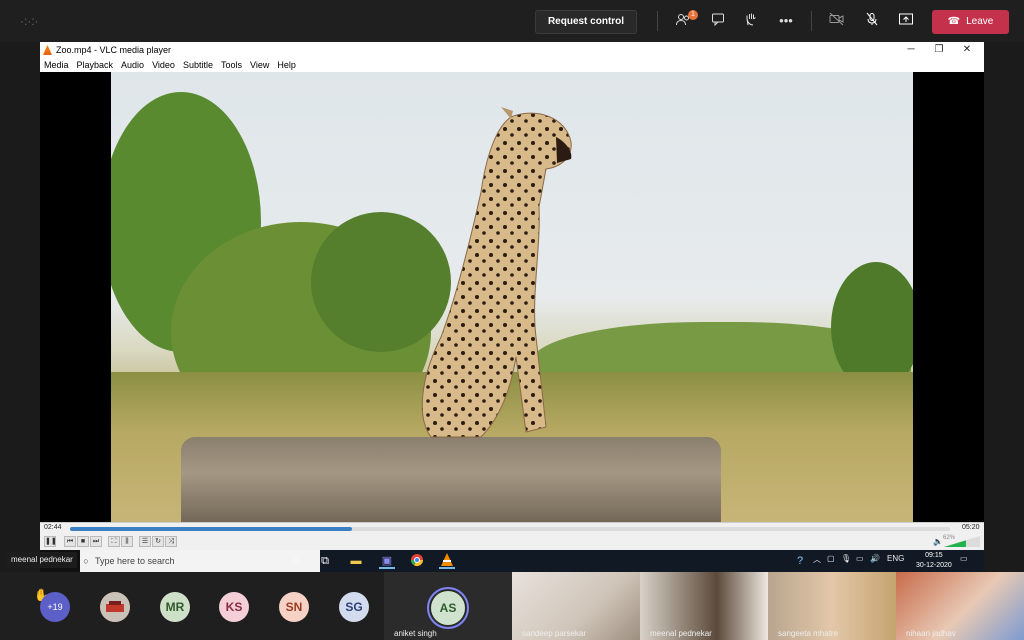 The image size is (1024, 640). Describe the element at coordinates (158, 541) in the screenshot. I see `loop-icon: ↻` at that location.